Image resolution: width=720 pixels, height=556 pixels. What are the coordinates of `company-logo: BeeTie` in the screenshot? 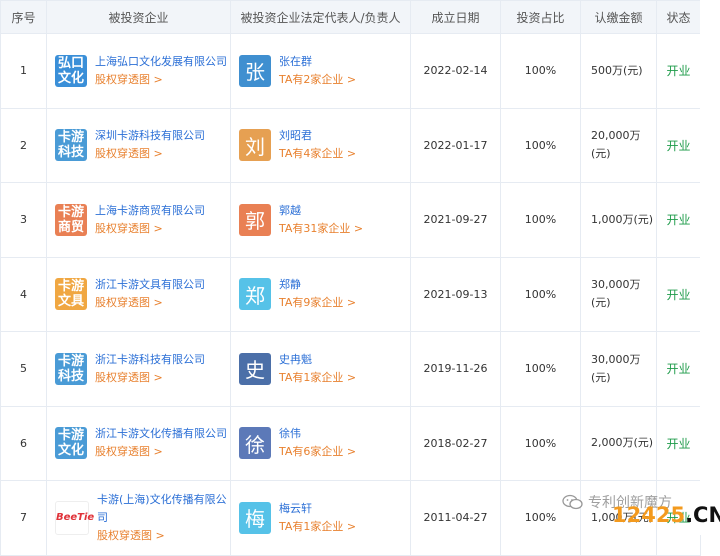 It's located at (74, 517).